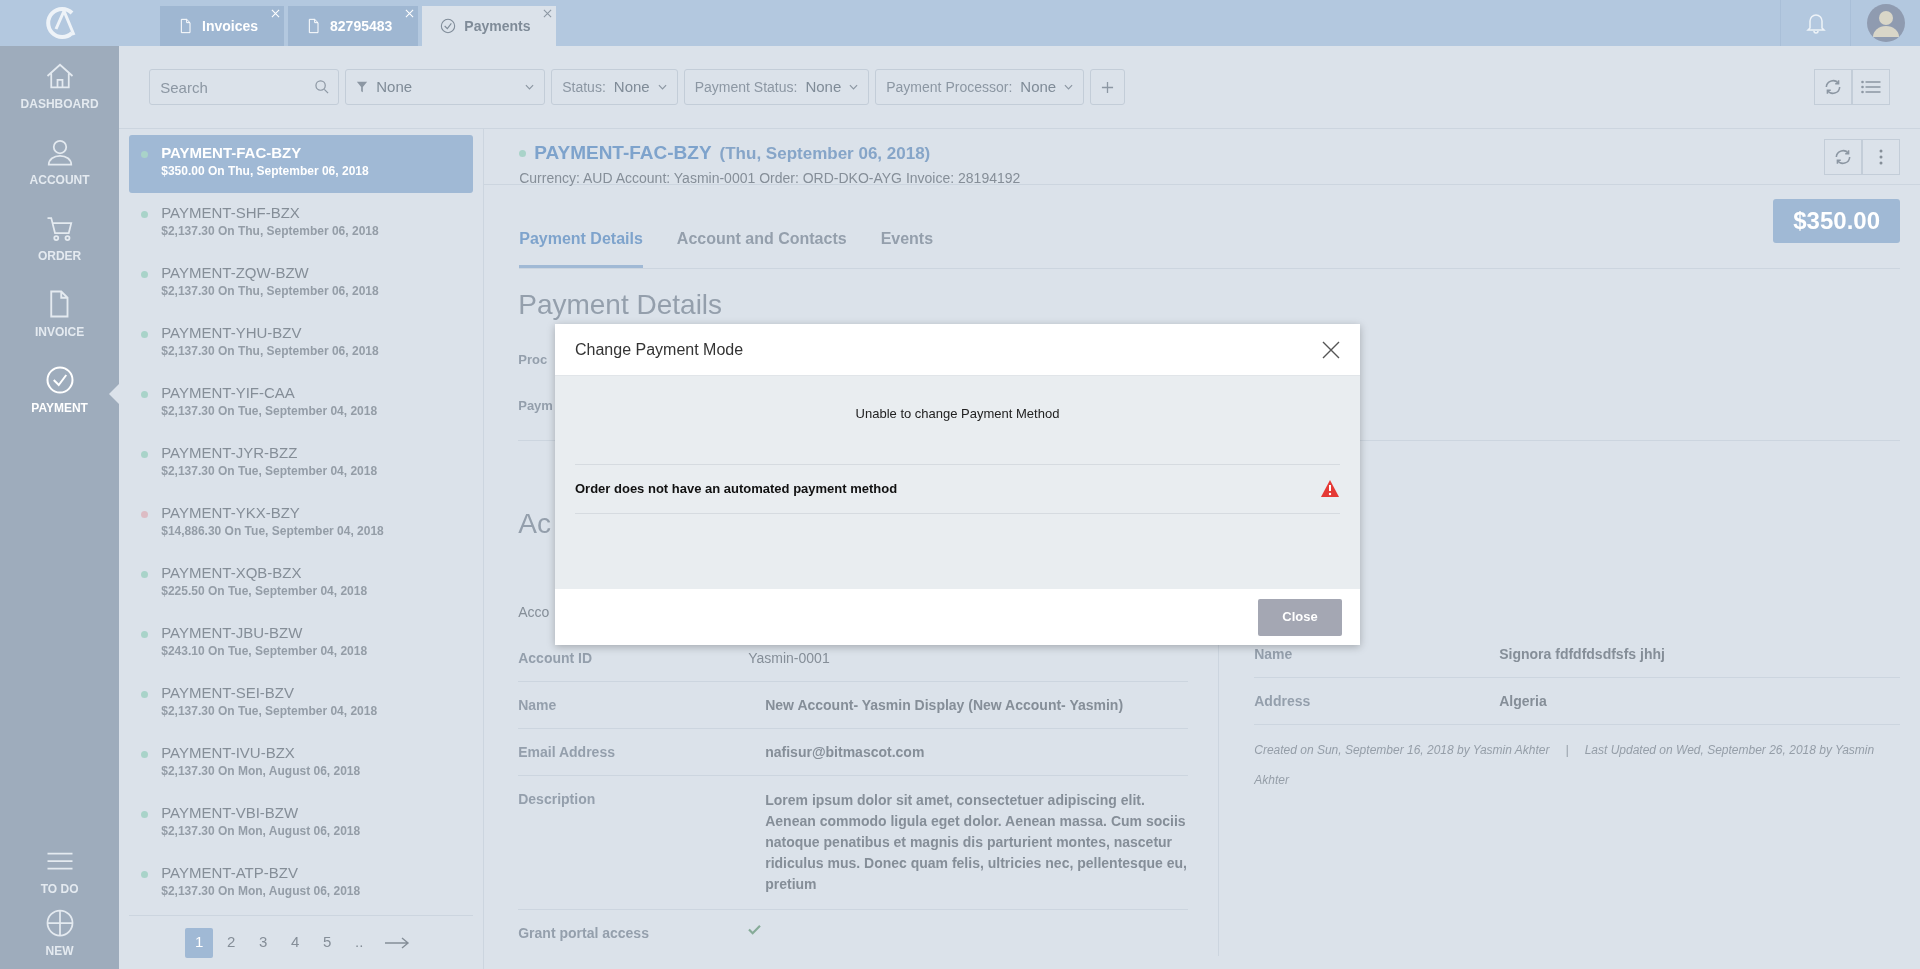 This screenshot has width=1920, height=969. What do you see at coordinates (362, 87) in the screenshot?
I see `filter-icon` at bounding box center [362, 87].